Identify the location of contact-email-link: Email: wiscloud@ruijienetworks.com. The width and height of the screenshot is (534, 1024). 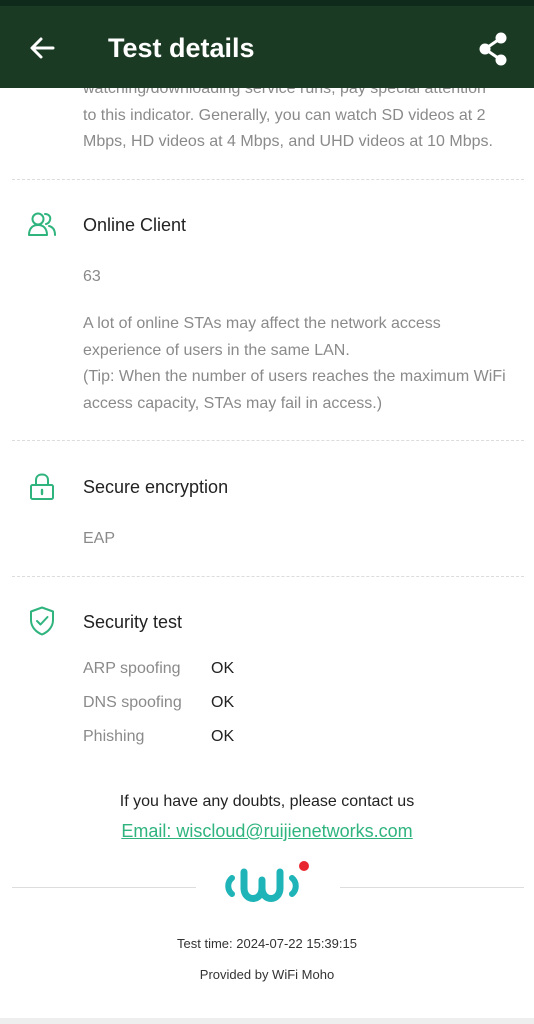
(266, 831).